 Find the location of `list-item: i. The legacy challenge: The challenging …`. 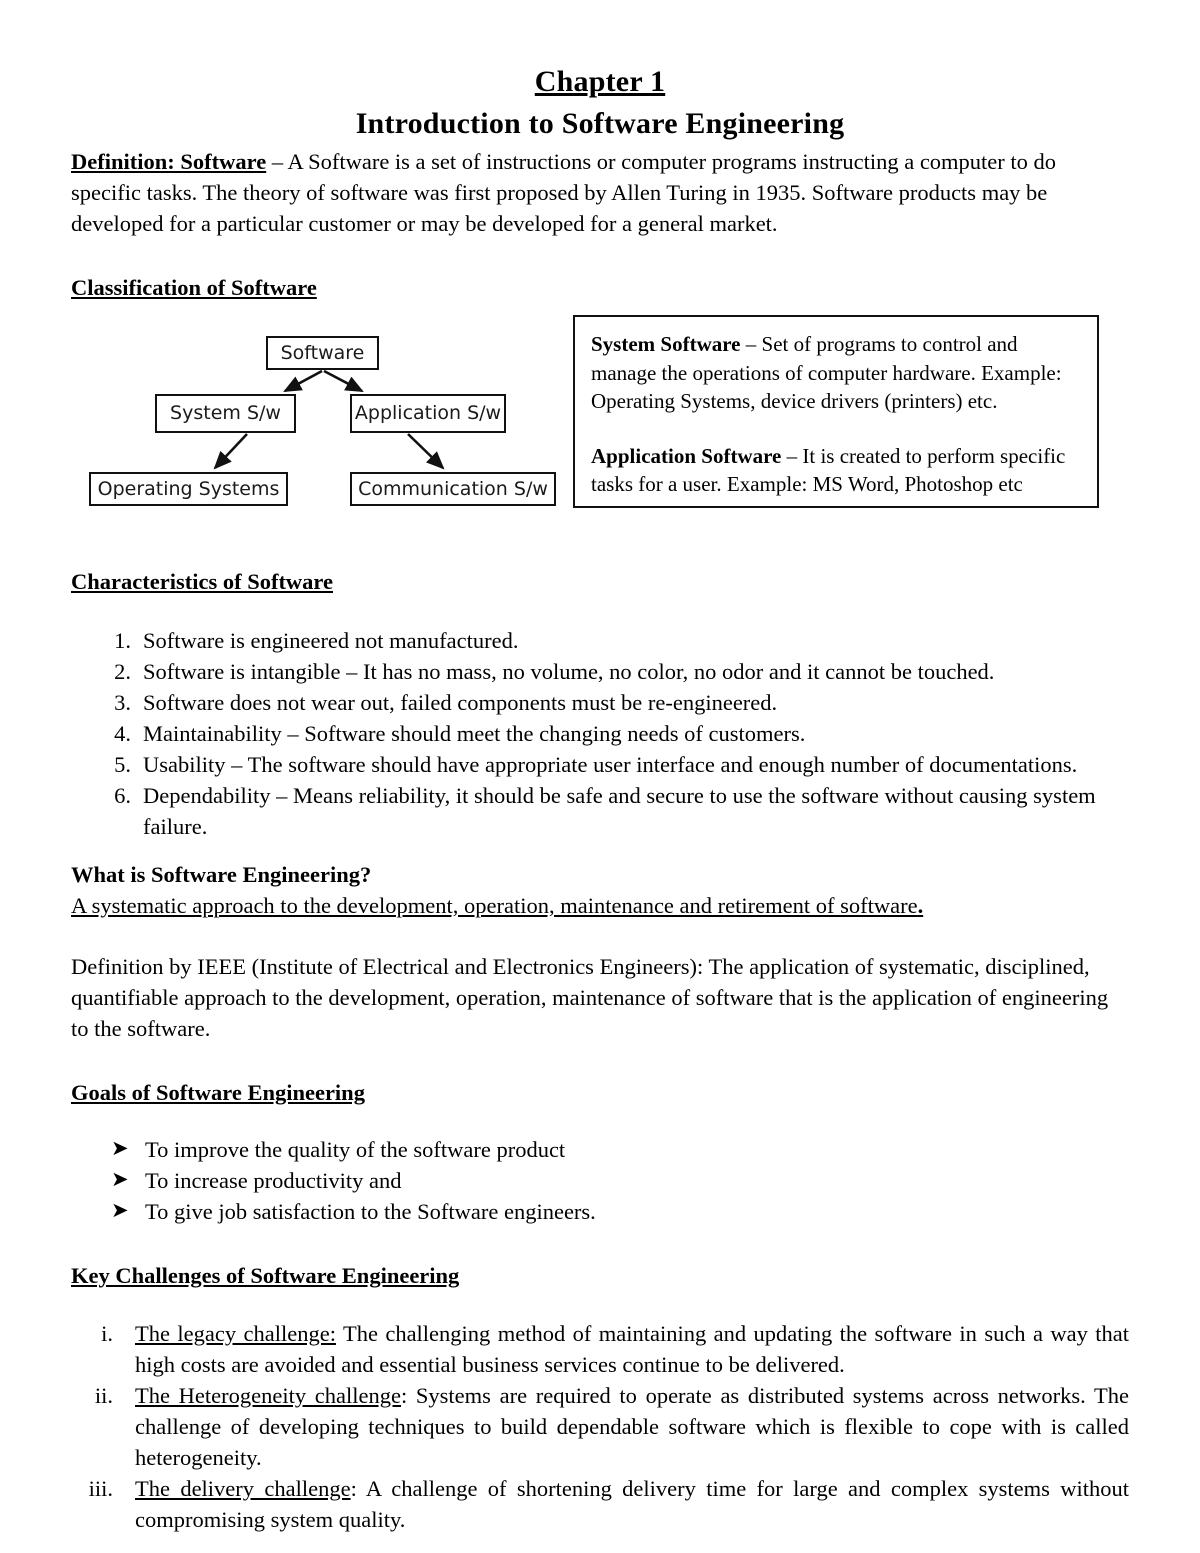

list-item: i. The legacy challenge: The challenging … is located at coordinates (600, 1349).